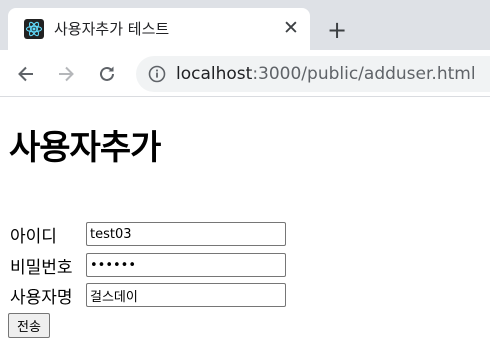 Image resolution: width=490 pixels, height=360 pixels. I want to click on back-button, so click(26, 74).